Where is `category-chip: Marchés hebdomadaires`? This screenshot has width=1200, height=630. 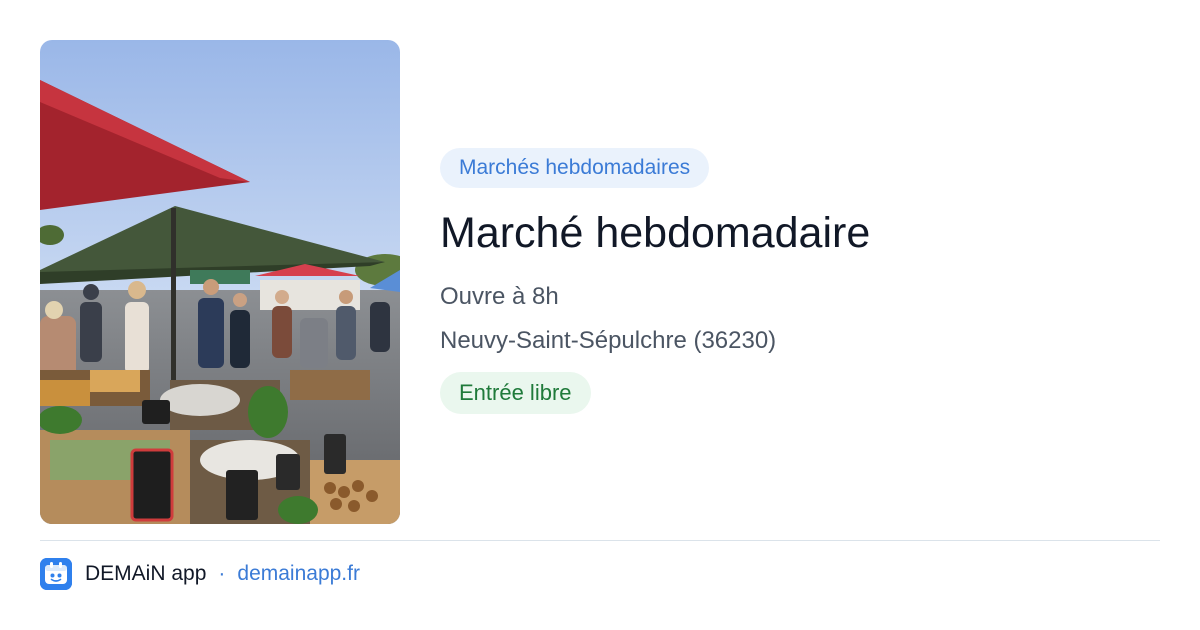
category-chip: Marchés hebdomadaires is located at coordinates (575, 168).